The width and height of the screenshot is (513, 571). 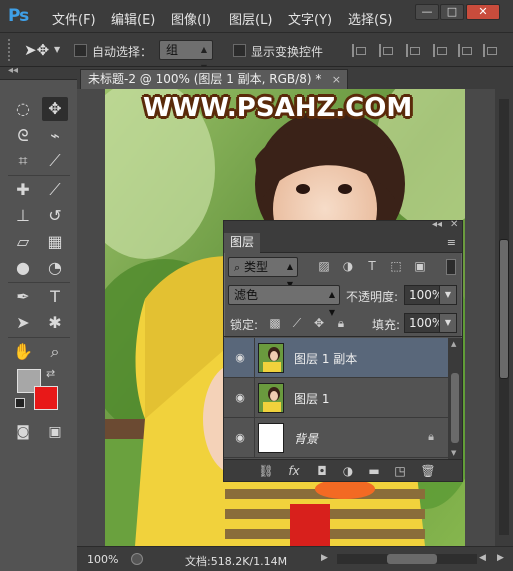 I want to click on zoom-tool-icon: ⌕, so click(x=55, y=352).